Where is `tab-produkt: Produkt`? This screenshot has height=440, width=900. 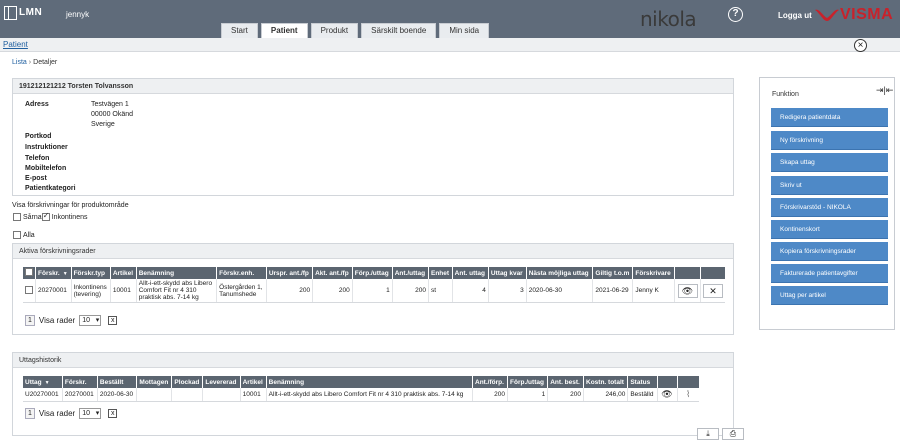 tab-produkt: Produkt is located at coordinates (334, 30).